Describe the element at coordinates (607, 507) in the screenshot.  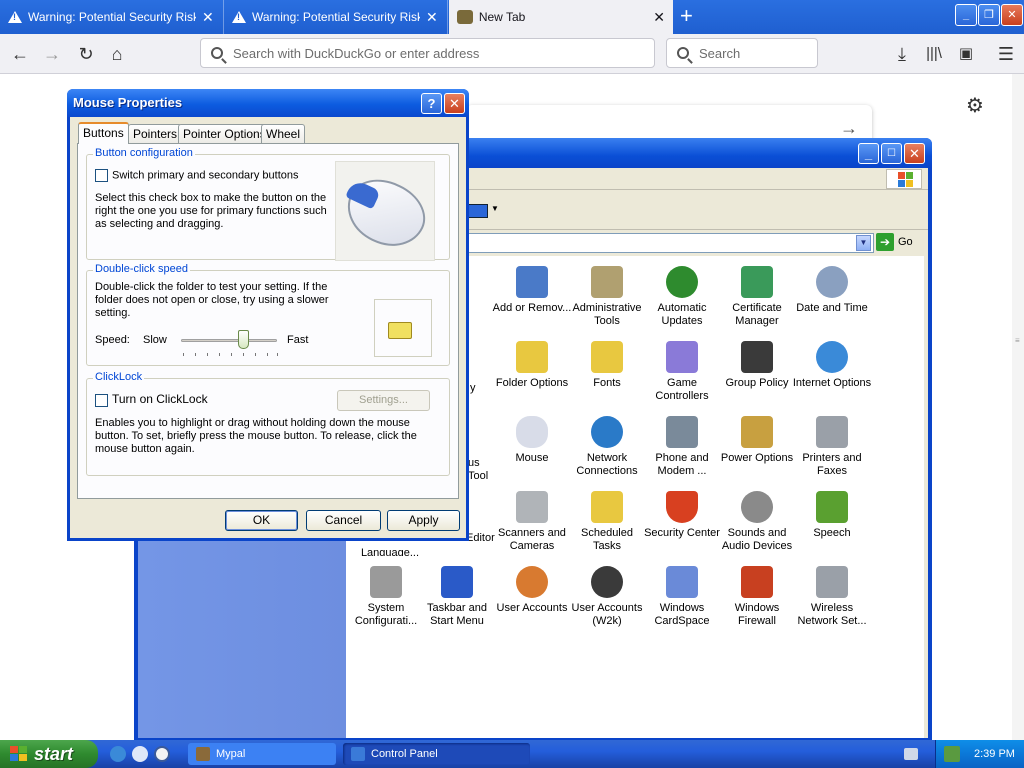
I see `scheduled-tasks-icon` at that location.